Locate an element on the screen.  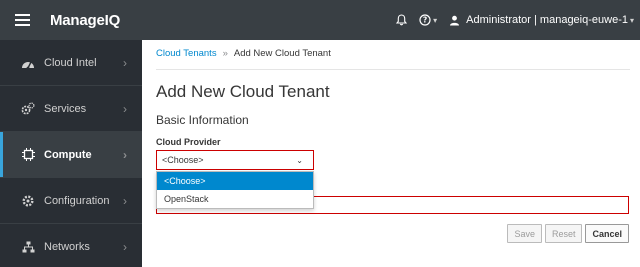
form-buttons: Save Reset Cancel is located at coordinates (568, 233).